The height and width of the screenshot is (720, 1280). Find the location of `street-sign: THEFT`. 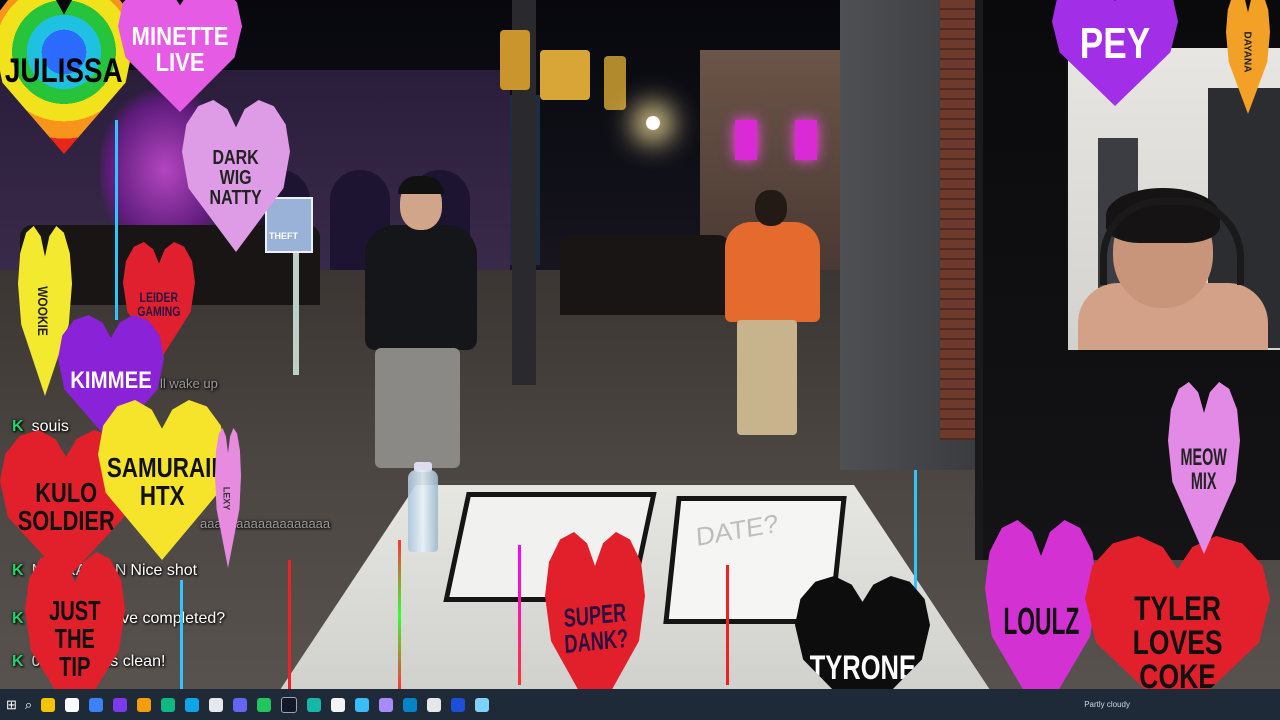

street-sign: THEFT is located at coordinates (289, 225).